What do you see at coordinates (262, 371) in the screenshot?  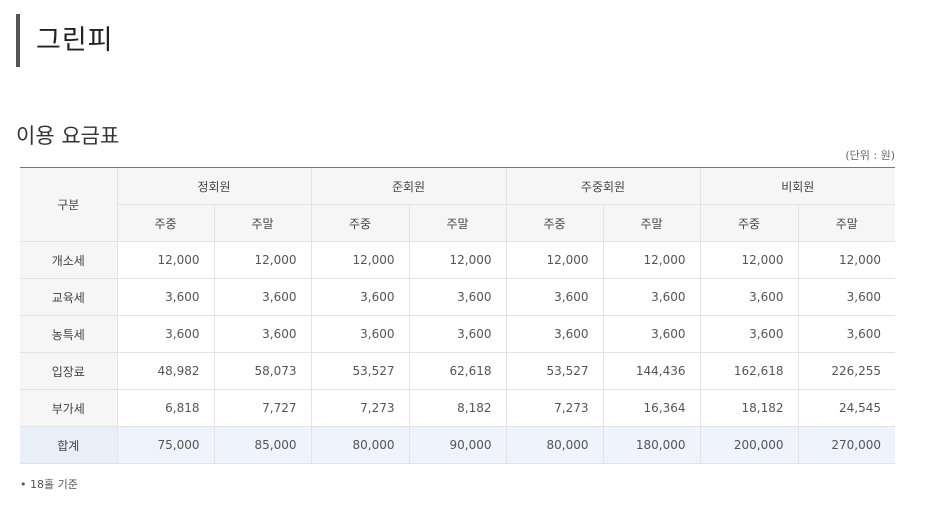 I see `table-cell: 58,073` at bounding box center [262, 371].